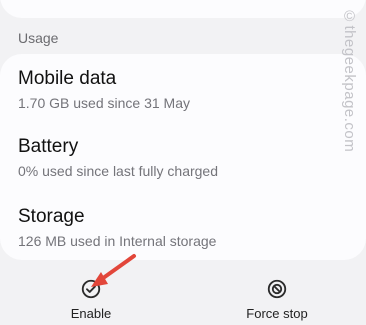 The width and height of the screenshot is (366, 325). I want to click on storage-subtitle: 126 MB used in Internal storage, so click(117, 241).